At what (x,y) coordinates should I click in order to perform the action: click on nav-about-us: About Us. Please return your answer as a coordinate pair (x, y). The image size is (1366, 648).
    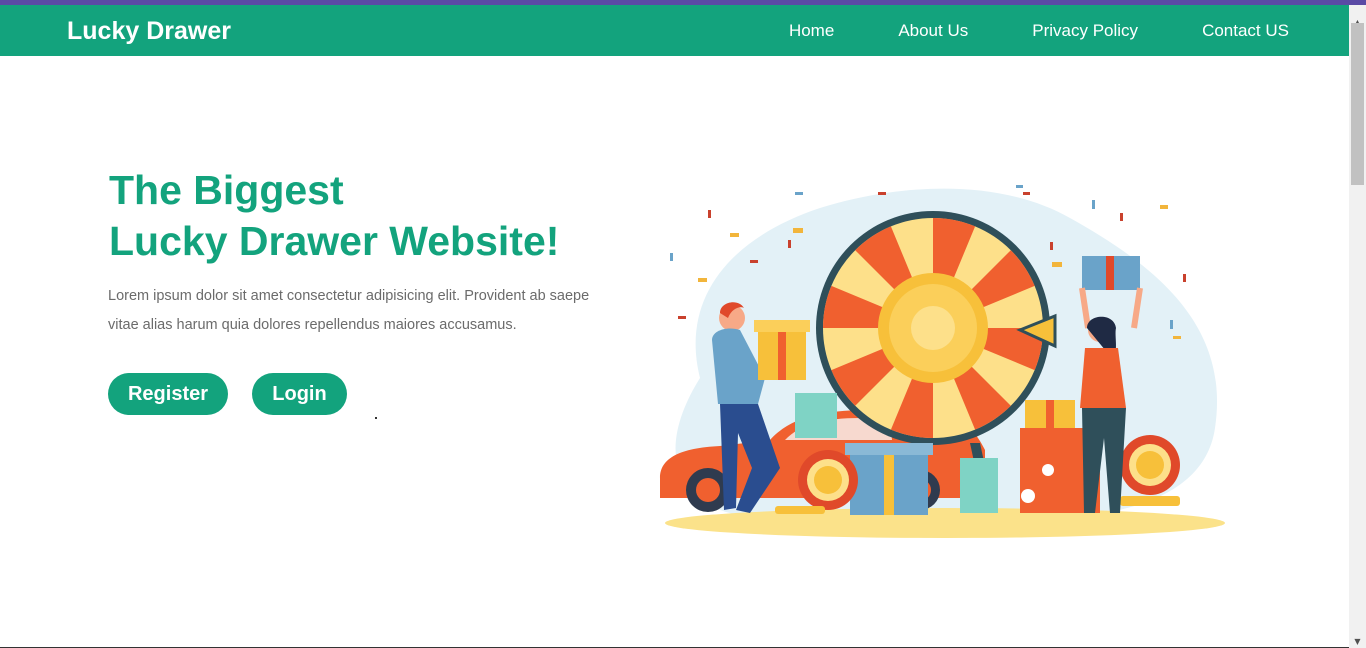
    Looking at the image, I should click on (933, 31).